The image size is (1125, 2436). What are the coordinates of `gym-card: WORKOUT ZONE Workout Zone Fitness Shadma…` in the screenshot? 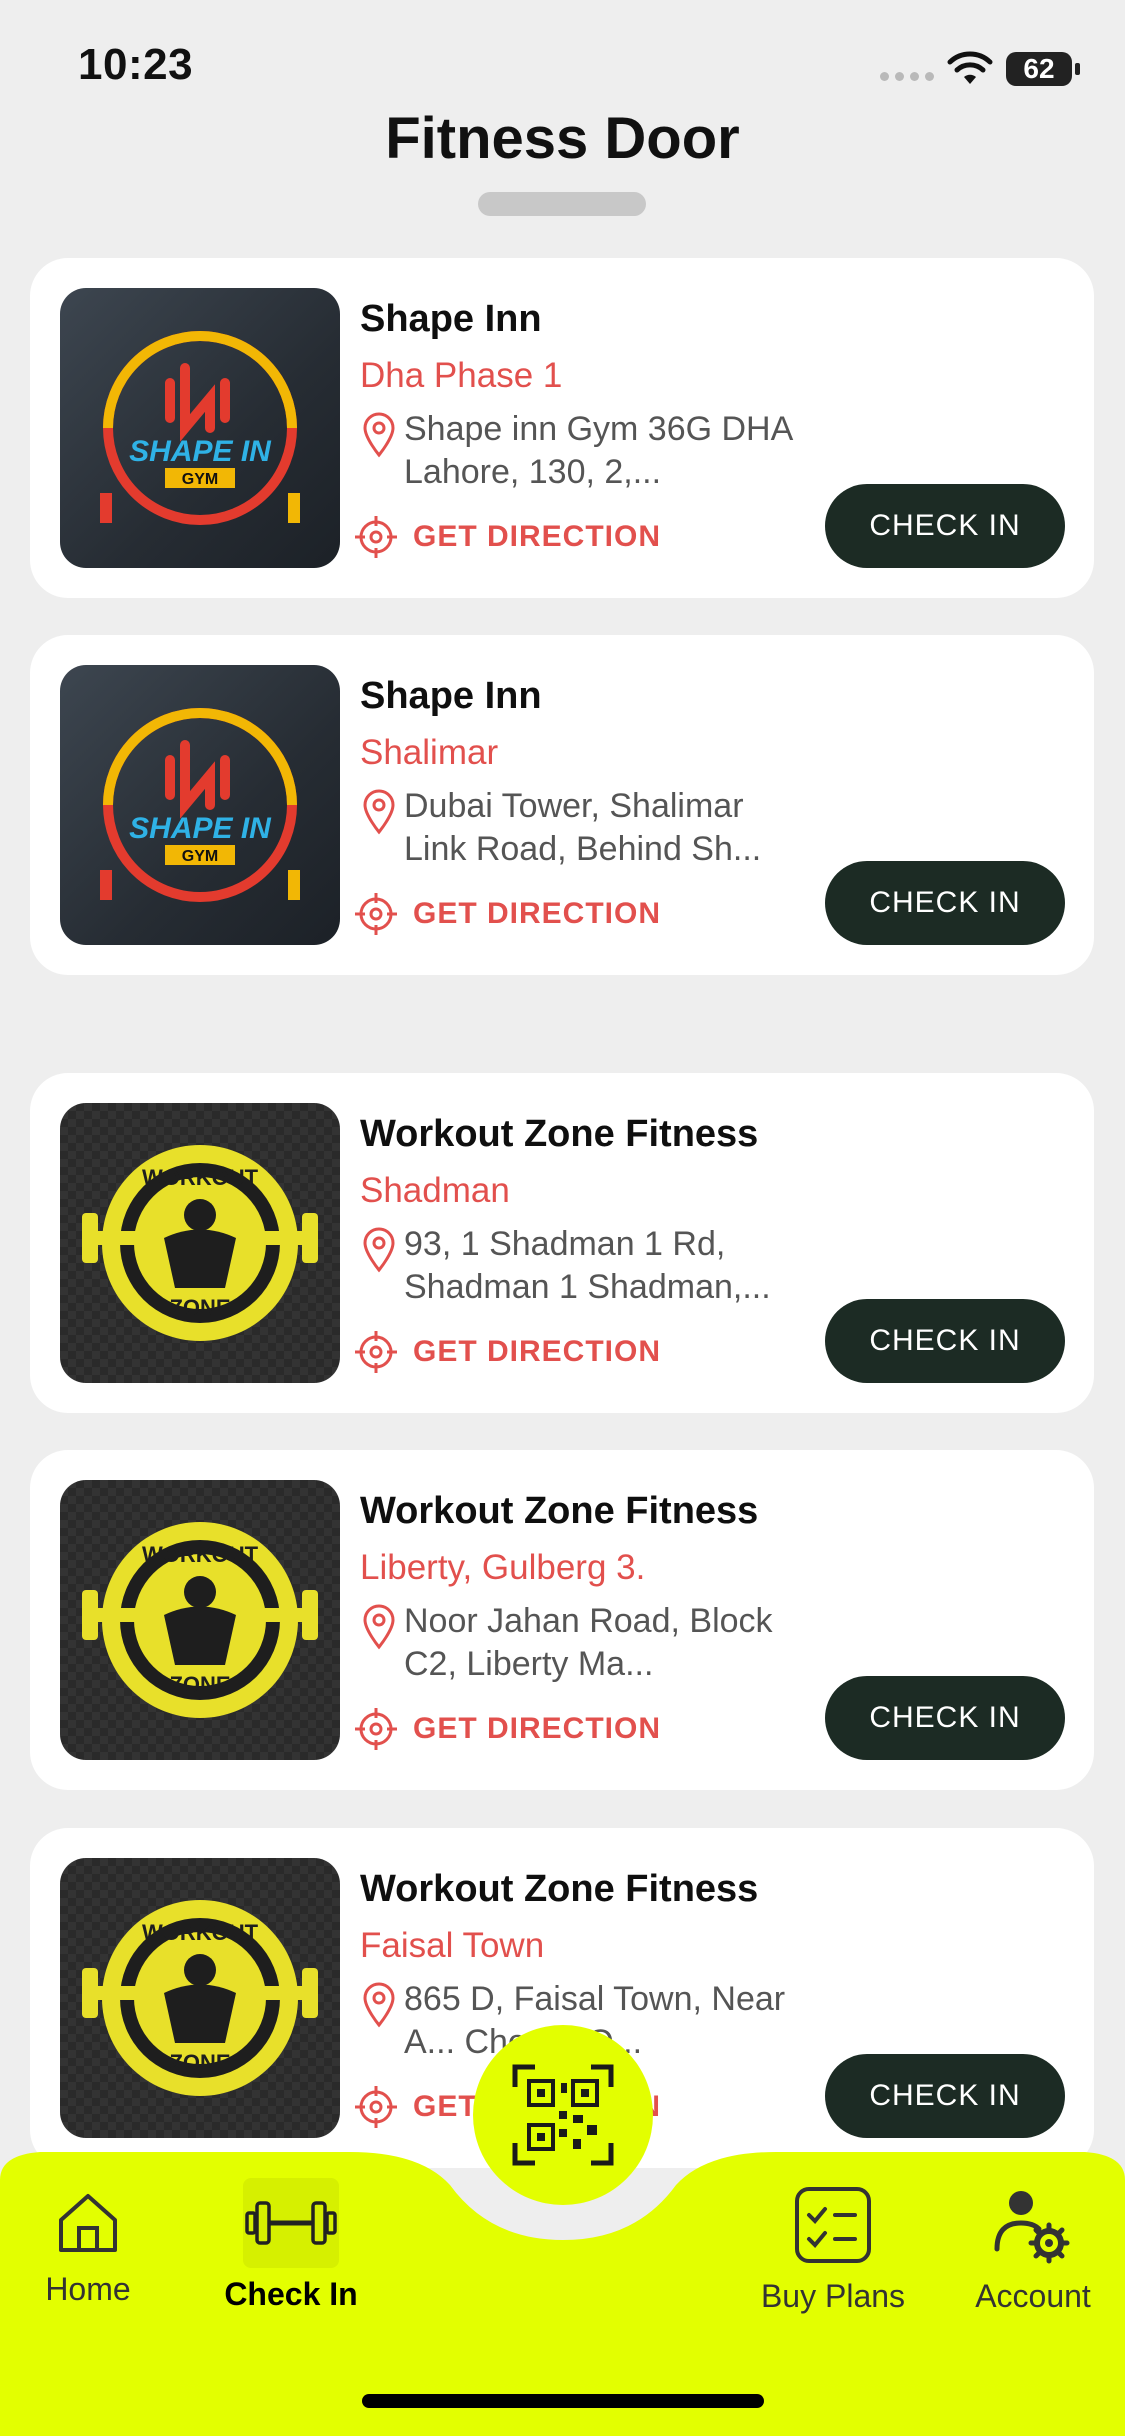 It's located at (562, 1243).